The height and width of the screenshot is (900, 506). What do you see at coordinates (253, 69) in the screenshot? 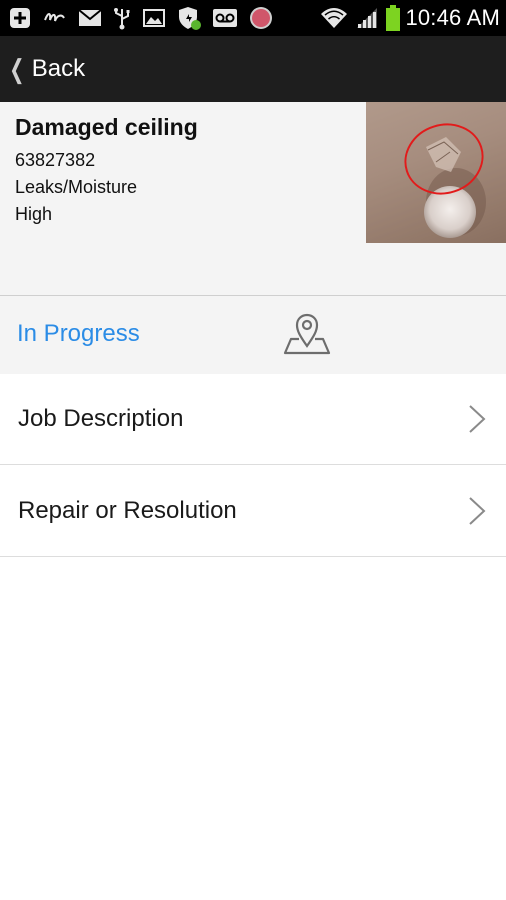
I see `action-bar: ❮ Back` at bounding box center [253, 69].